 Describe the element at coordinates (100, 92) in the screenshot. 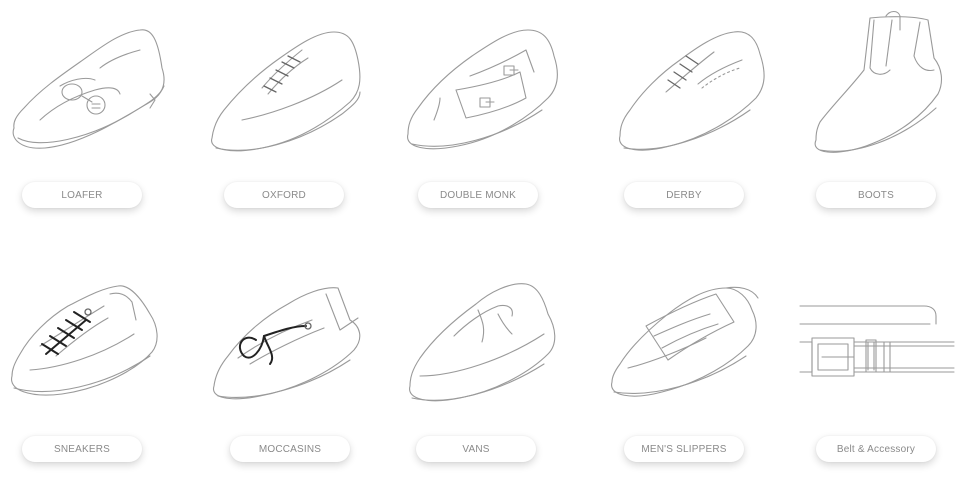

I see `loafer-shoe-icon` at that location.